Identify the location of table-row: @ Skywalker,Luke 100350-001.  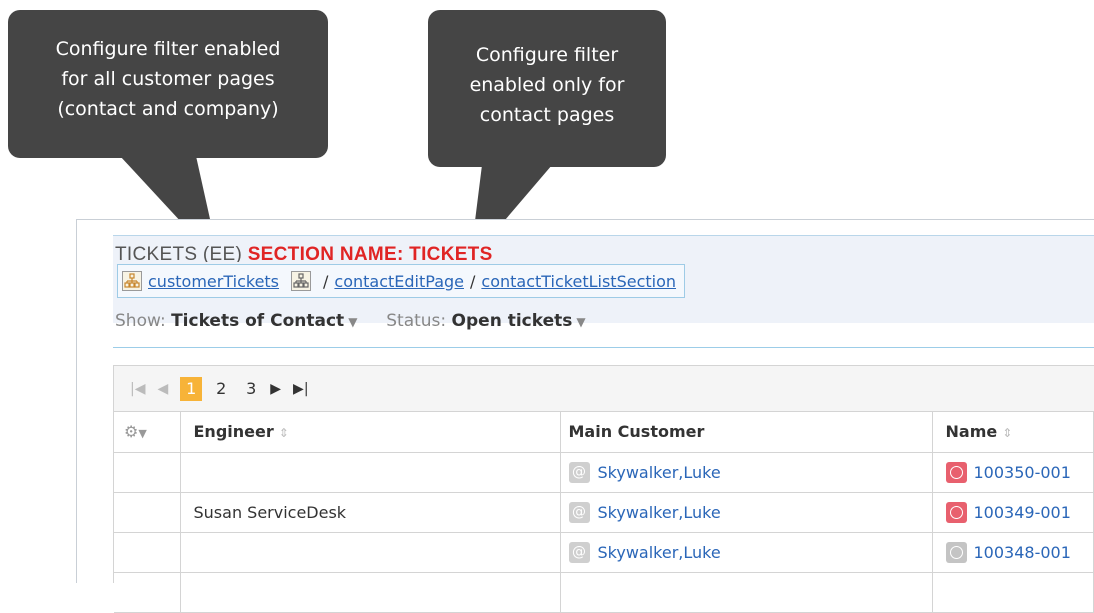
(604, 472).